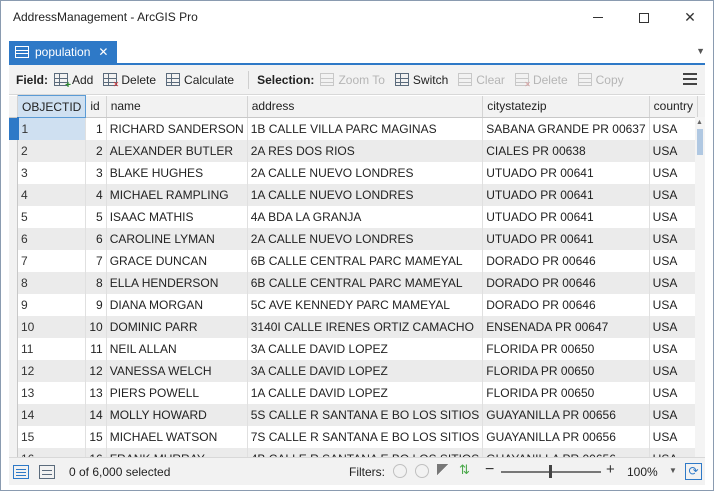  I want to click on clear-selection-button: Clear, so click(481, 80).